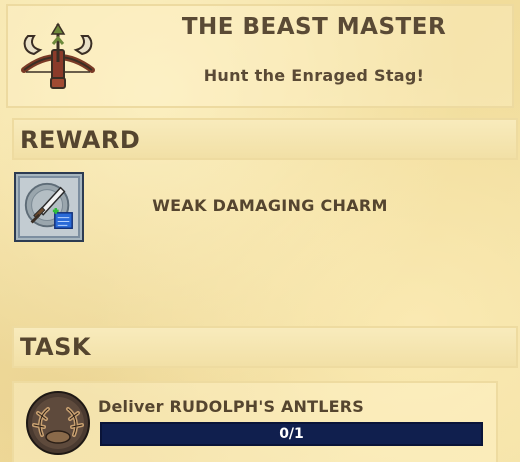 The height and width of the screenshot is (462, 520). Describe the element at coordinates (314, 27) in the screenshot. I see `quest-title: THE BEAST MASTER` at that location.